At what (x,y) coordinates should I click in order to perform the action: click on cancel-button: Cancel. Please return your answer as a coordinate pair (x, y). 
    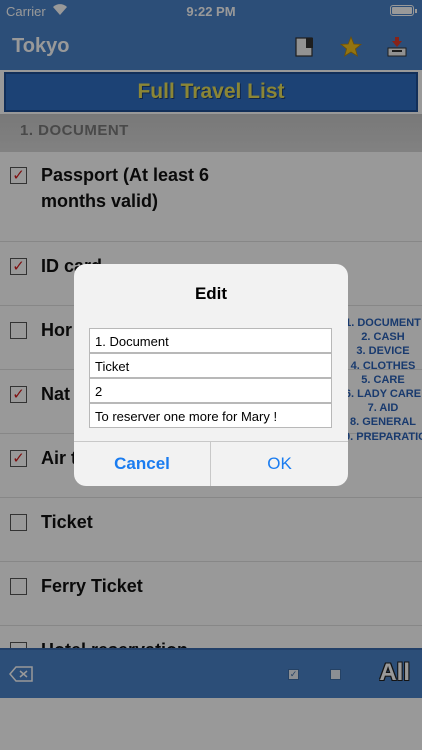
    Looking at the image, I should click on (142, 464).